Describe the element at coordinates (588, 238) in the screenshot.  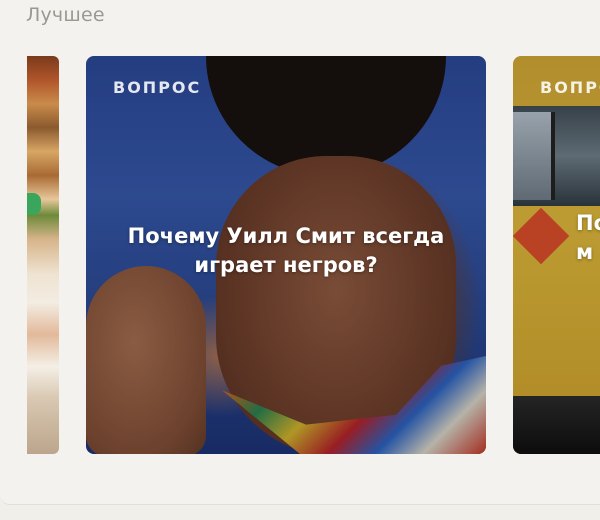
I see `card-title: По м` at that location.